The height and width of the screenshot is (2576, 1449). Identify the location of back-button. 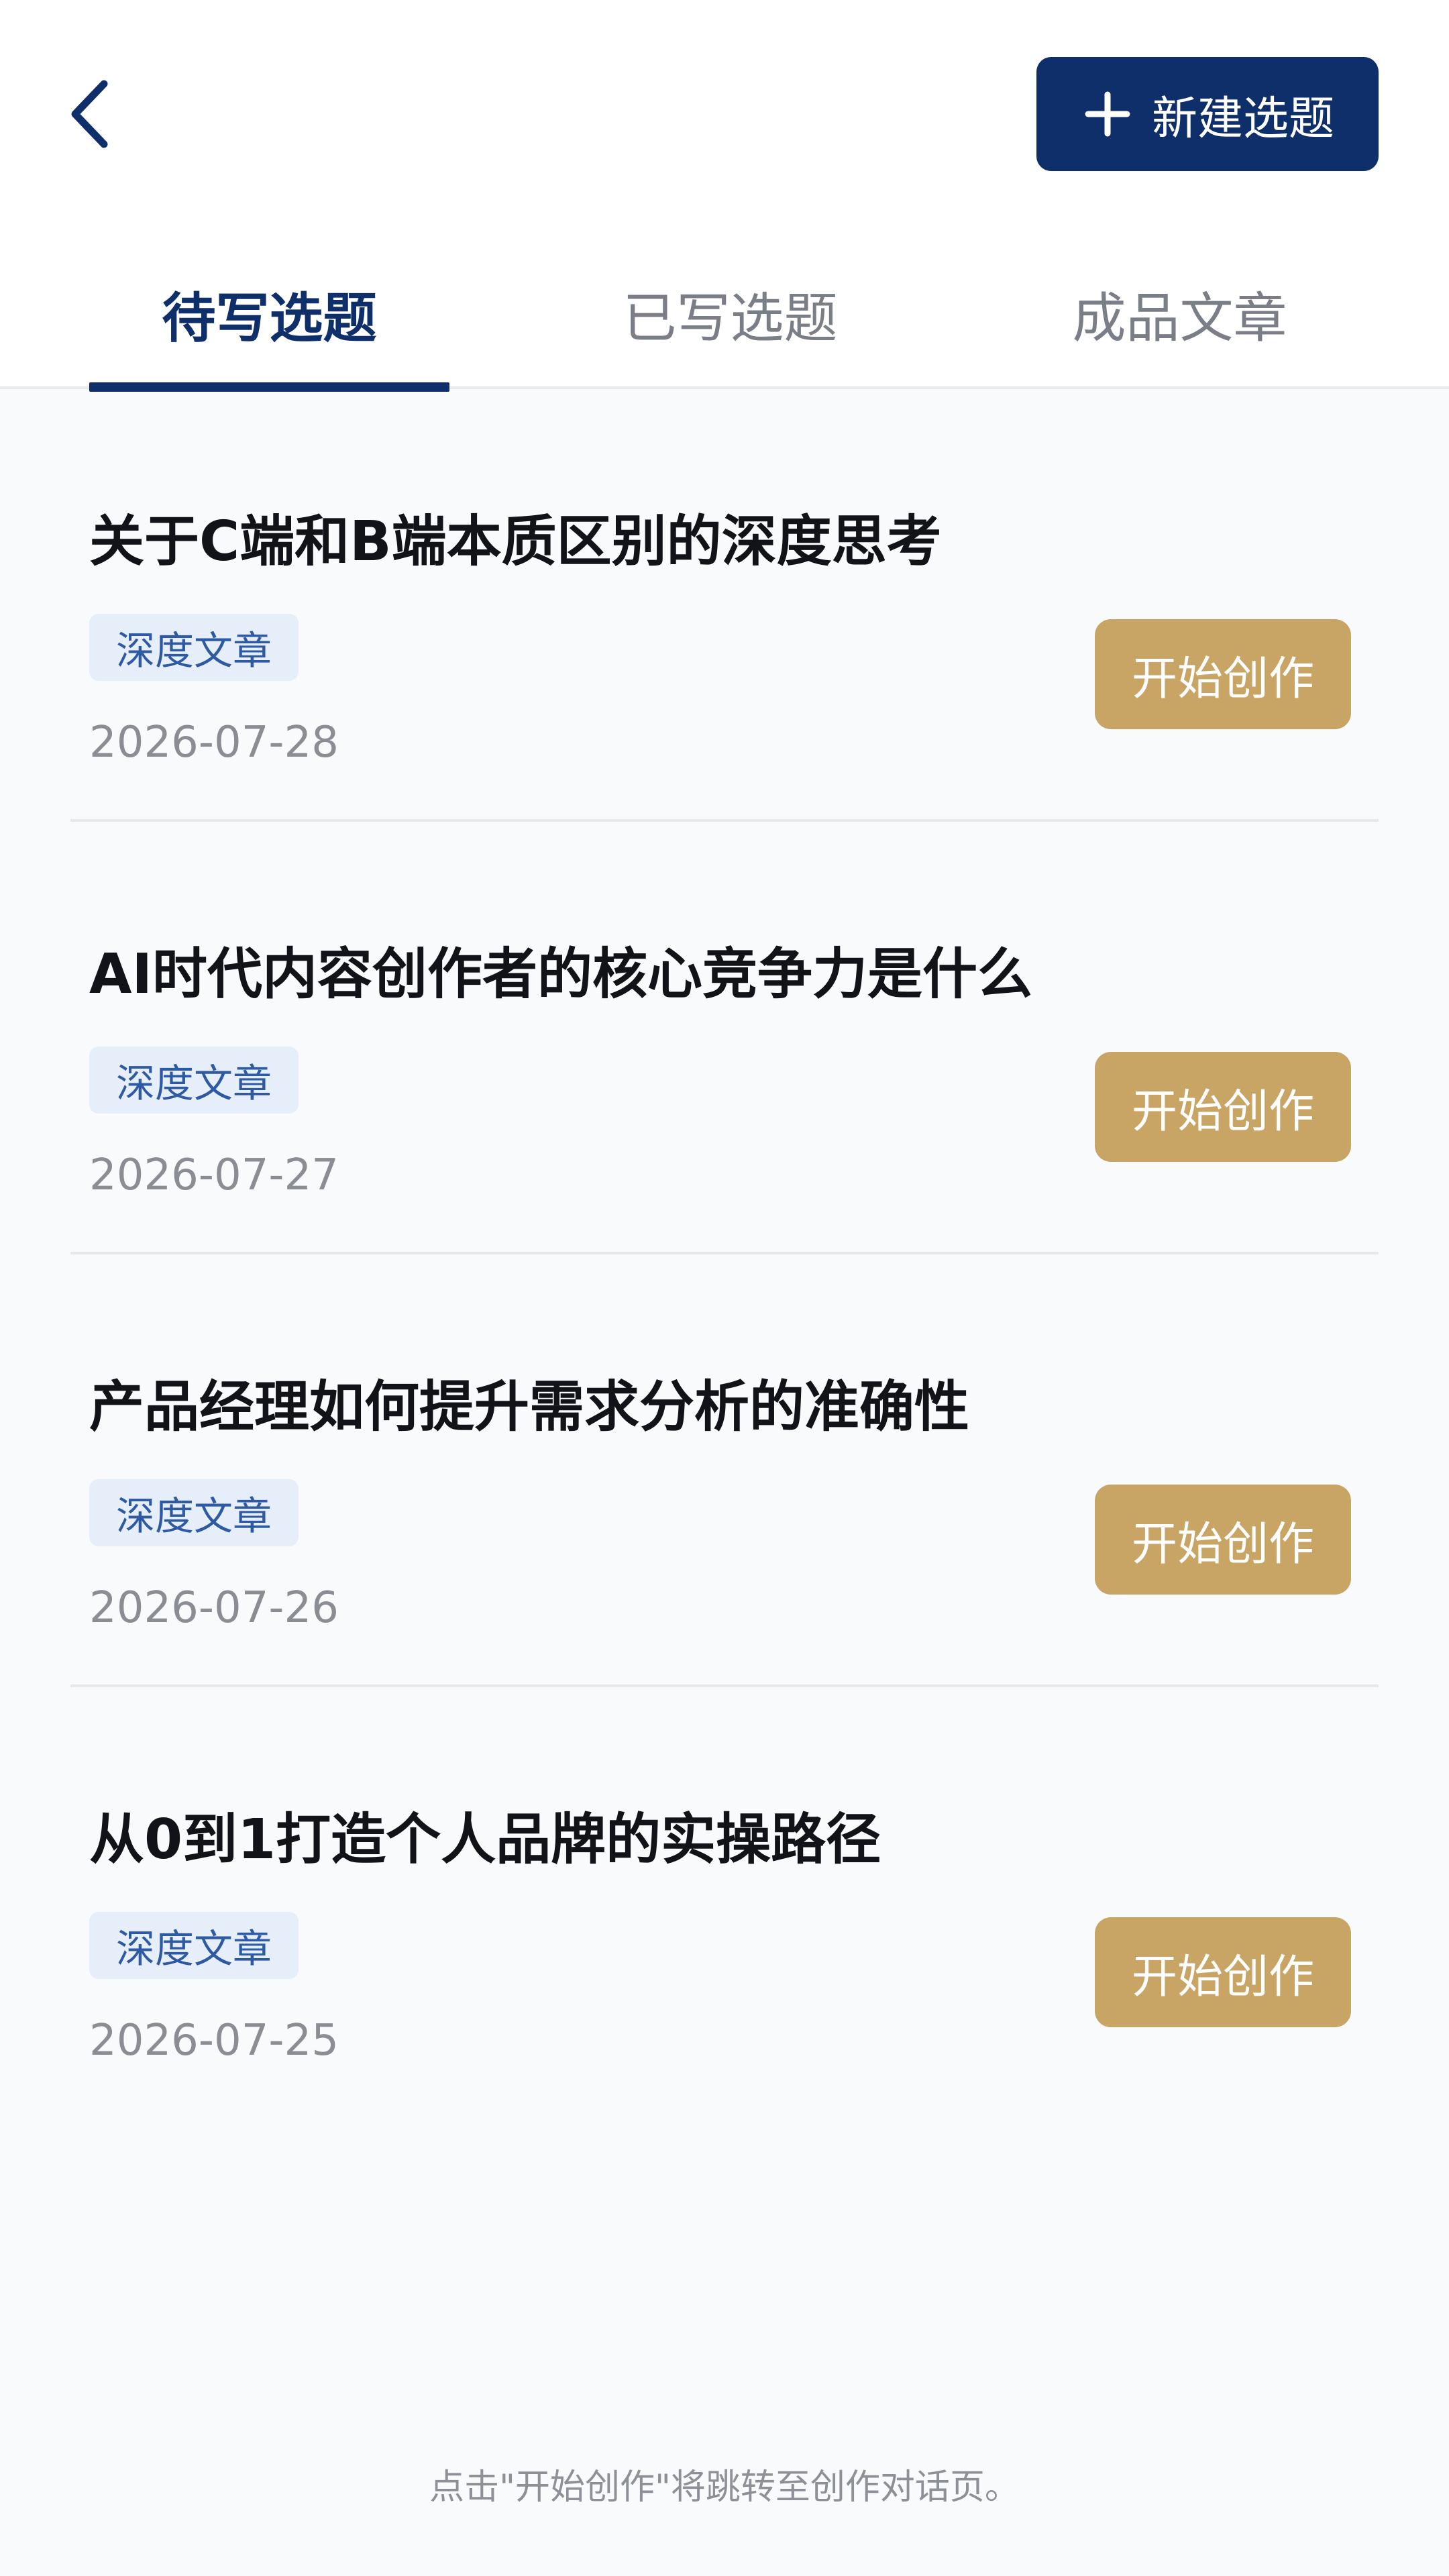
(90, 114).